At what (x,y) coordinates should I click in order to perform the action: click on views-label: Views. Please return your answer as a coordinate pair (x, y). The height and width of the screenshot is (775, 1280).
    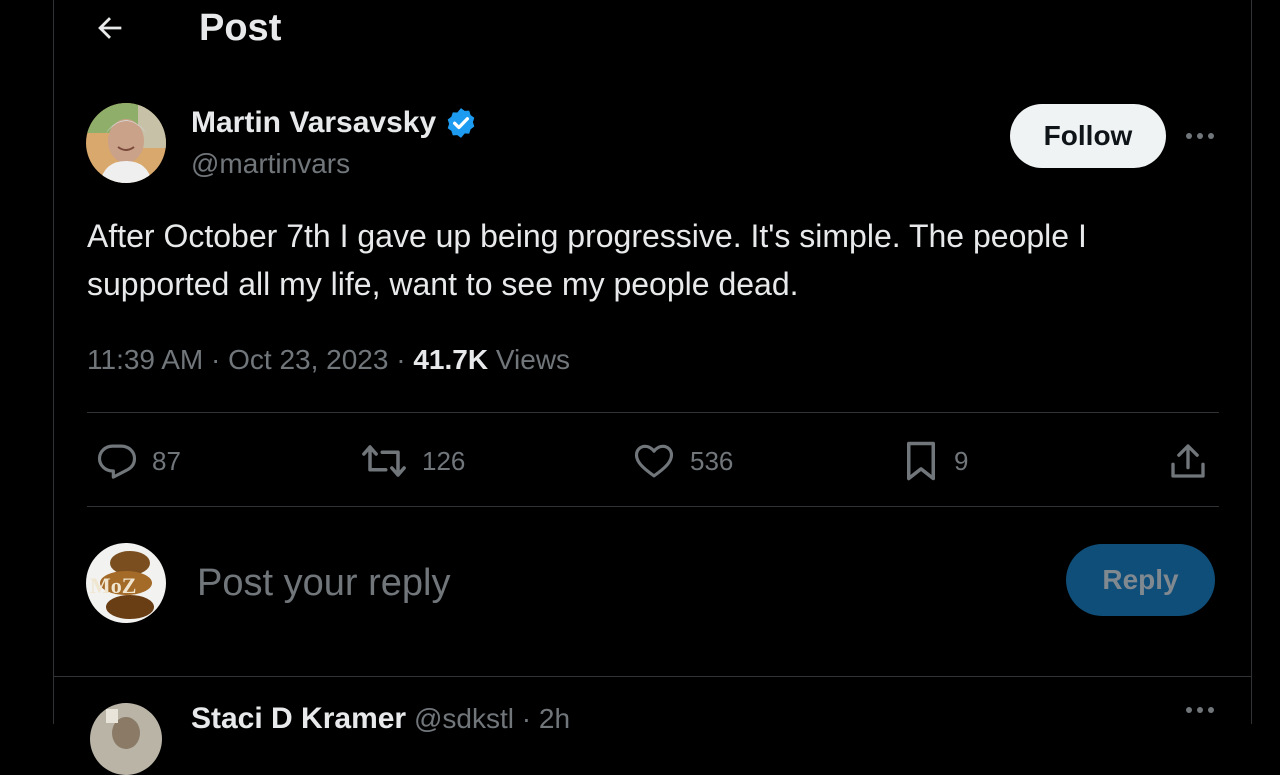
    Looking at the image, I should click on (533, 359).